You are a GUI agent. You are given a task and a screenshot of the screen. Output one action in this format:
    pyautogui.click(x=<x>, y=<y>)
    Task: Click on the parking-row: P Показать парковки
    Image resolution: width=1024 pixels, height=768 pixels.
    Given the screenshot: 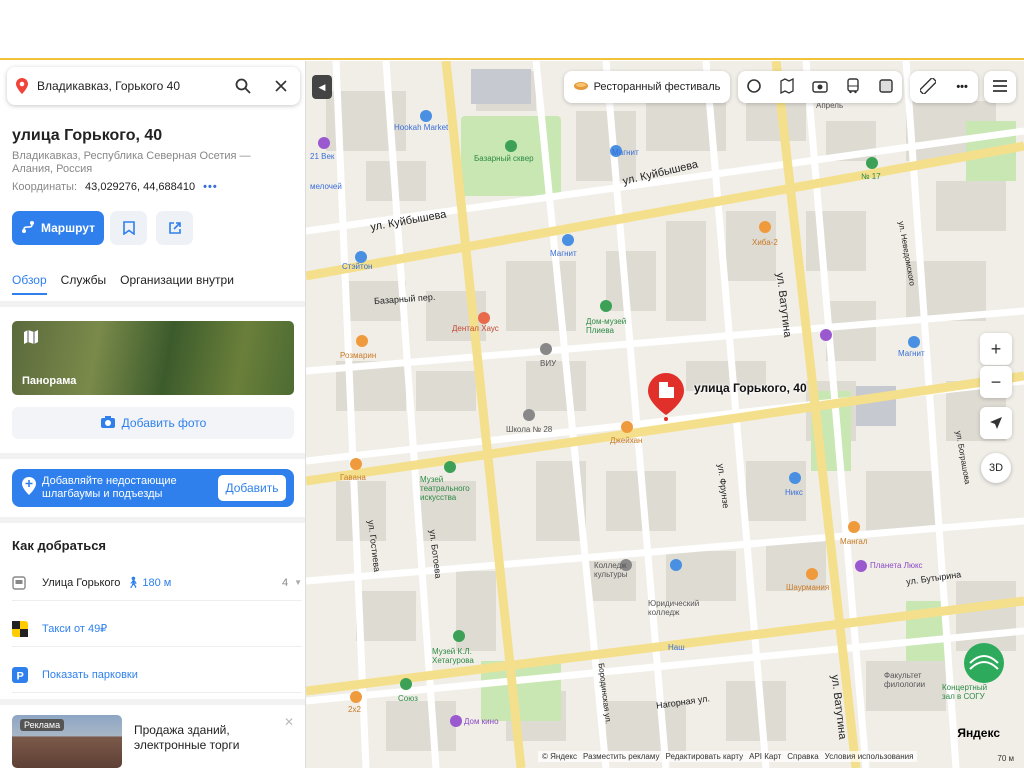 What is the action you would take?
    pyautogui.click(x=157, y=675)
    